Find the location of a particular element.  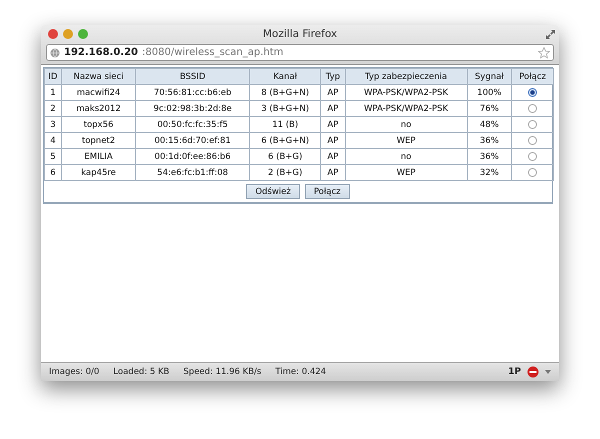

table-cell: kap45re is located at coordinates (98, 172).